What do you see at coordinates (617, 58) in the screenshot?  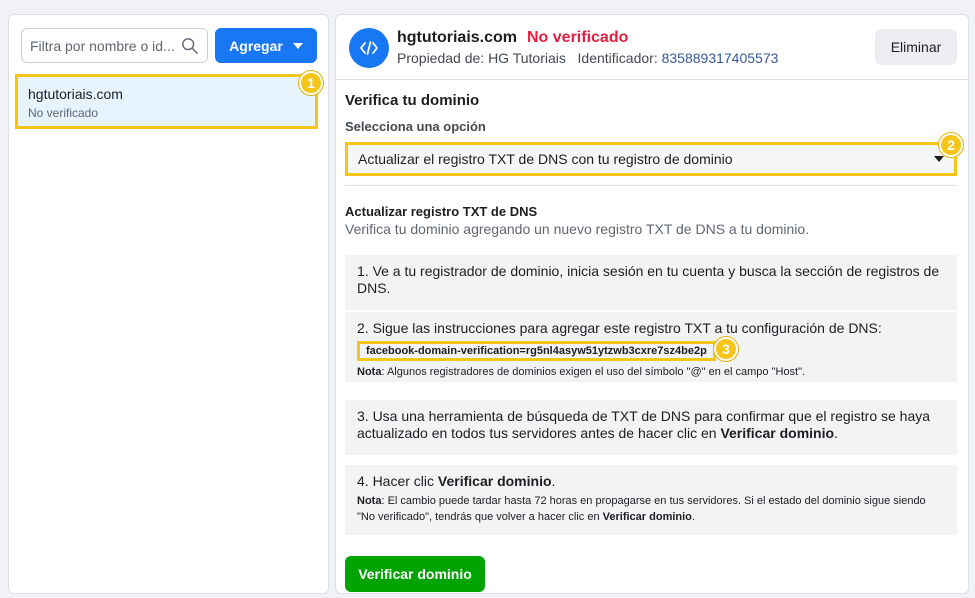 I see `id-label: Identificador:` at bounding box center [617, 58].